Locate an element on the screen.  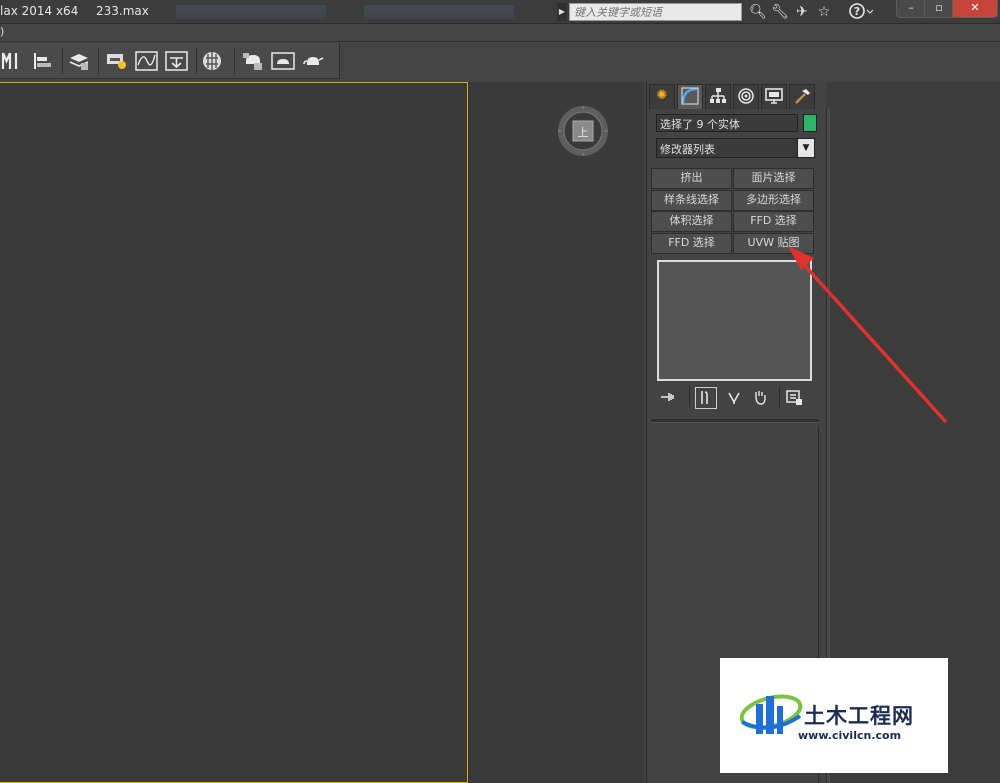
satellite-icon: ✈ is located at coordinates (802, 12).